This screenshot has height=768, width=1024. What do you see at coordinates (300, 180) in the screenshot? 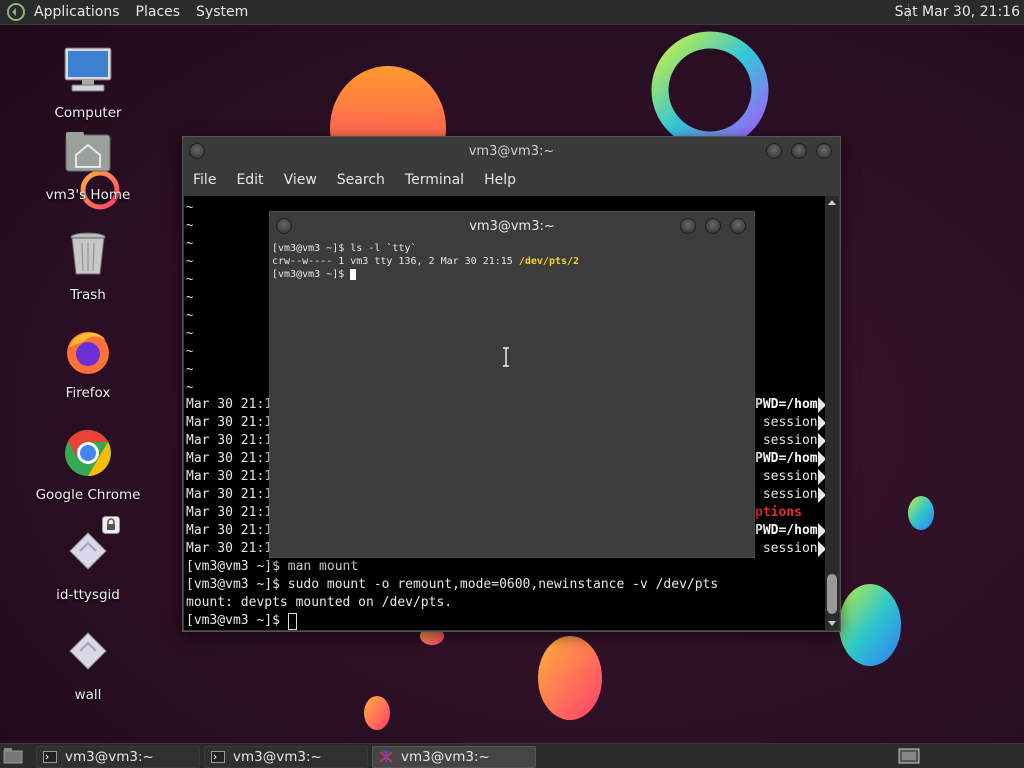
I see `menu-view: View` at bounding box center [300, 180].